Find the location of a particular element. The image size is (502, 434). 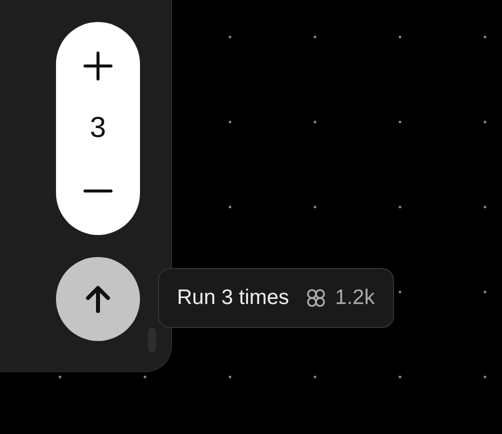

plus-icon is located at coordinates (98, 66).